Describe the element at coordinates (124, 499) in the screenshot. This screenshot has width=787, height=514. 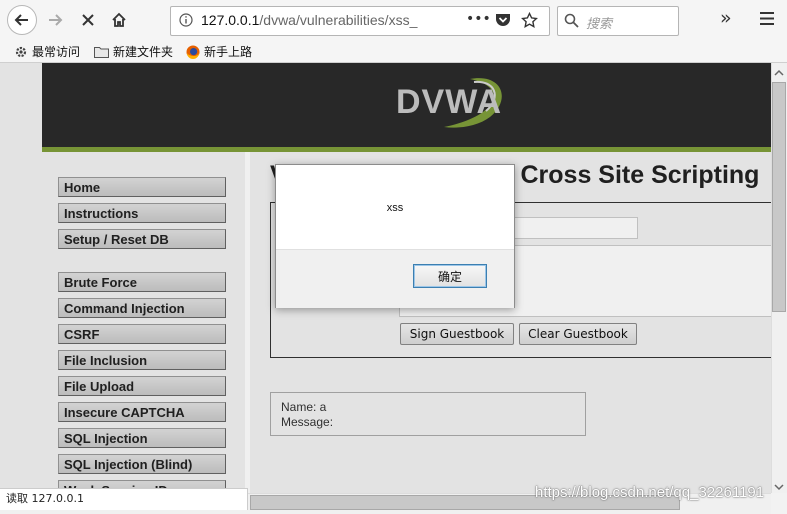
I see `status-bar: 读取 127.0.0.1` at that location.